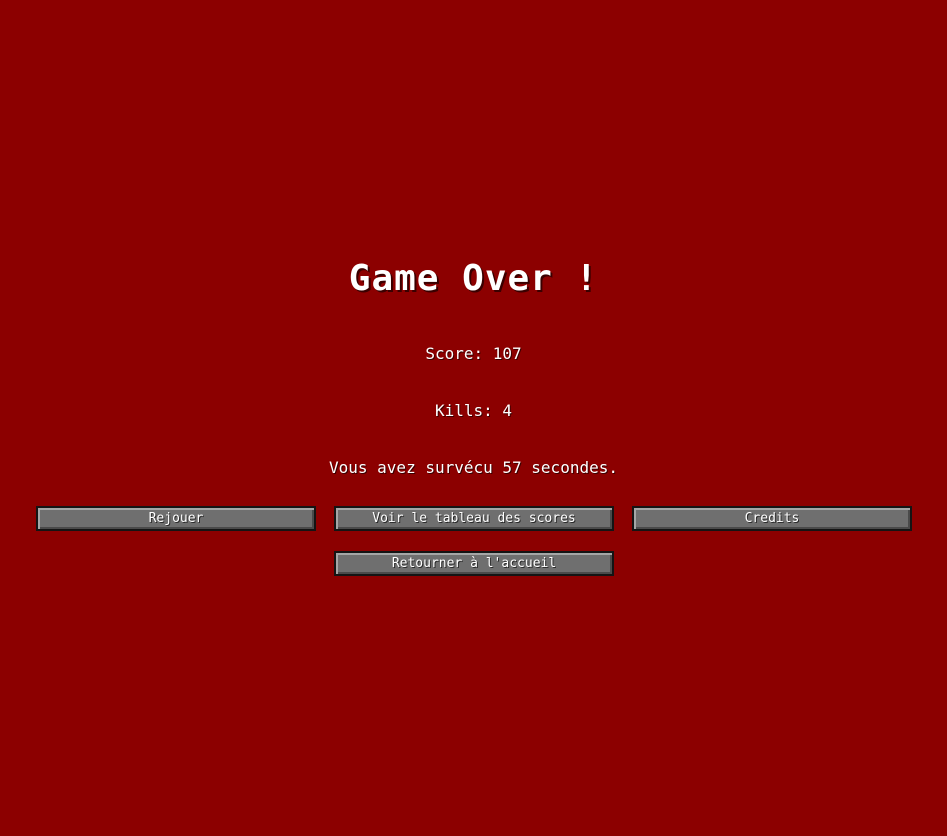  Describe the element at coordinates (474, 518) in the screenshot. I see `scoreboard-button: Voir le tableau des scores` at that location.